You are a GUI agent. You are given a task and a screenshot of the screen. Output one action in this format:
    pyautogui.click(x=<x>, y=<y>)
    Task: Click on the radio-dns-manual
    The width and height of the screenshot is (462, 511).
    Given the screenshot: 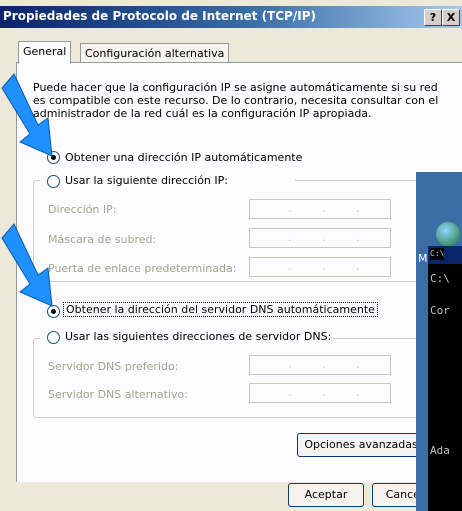 What is the action you would take?
    pyautogui.click(x=53, y=337)
    